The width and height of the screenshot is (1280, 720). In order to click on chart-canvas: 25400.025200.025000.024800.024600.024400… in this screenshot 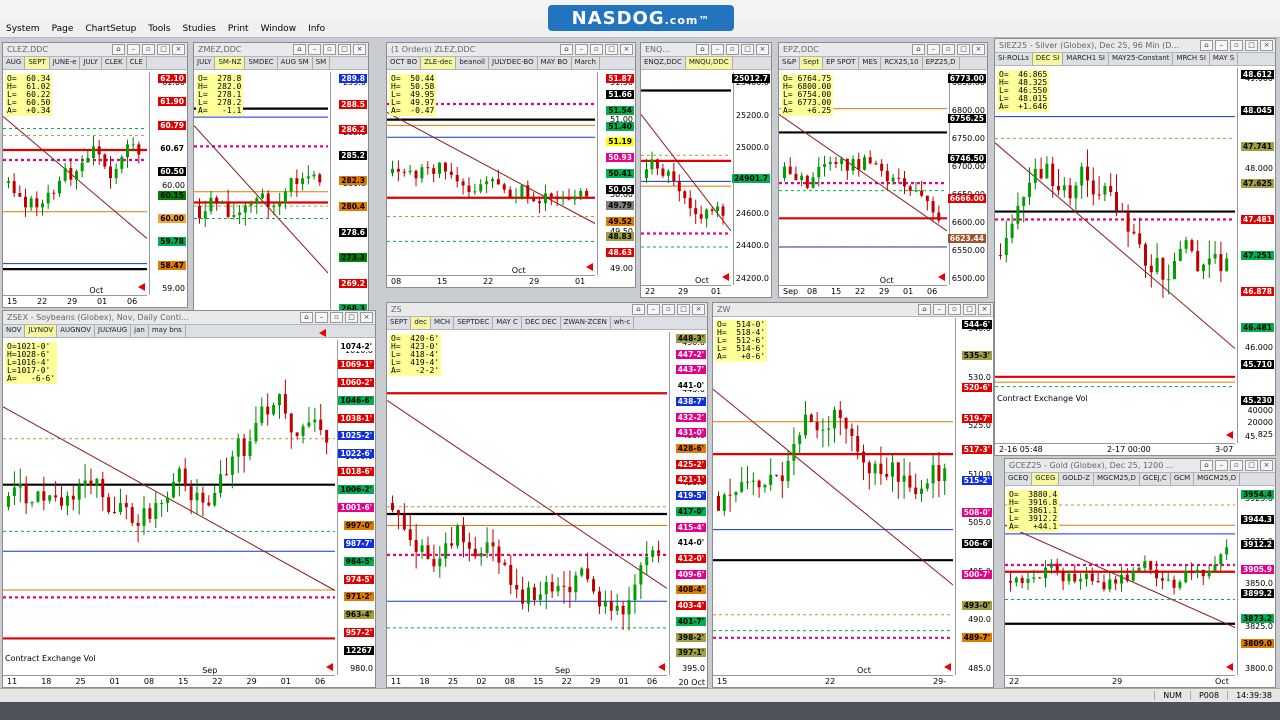, I will do `click(706, 184)`.